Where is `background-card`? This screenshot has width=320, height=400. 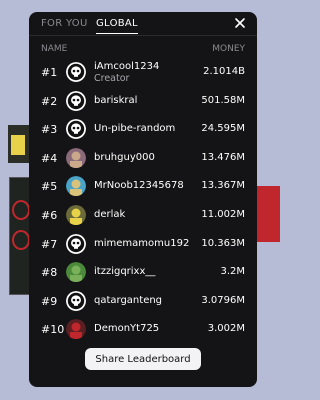 background-card is located at coordinates (20, 236).